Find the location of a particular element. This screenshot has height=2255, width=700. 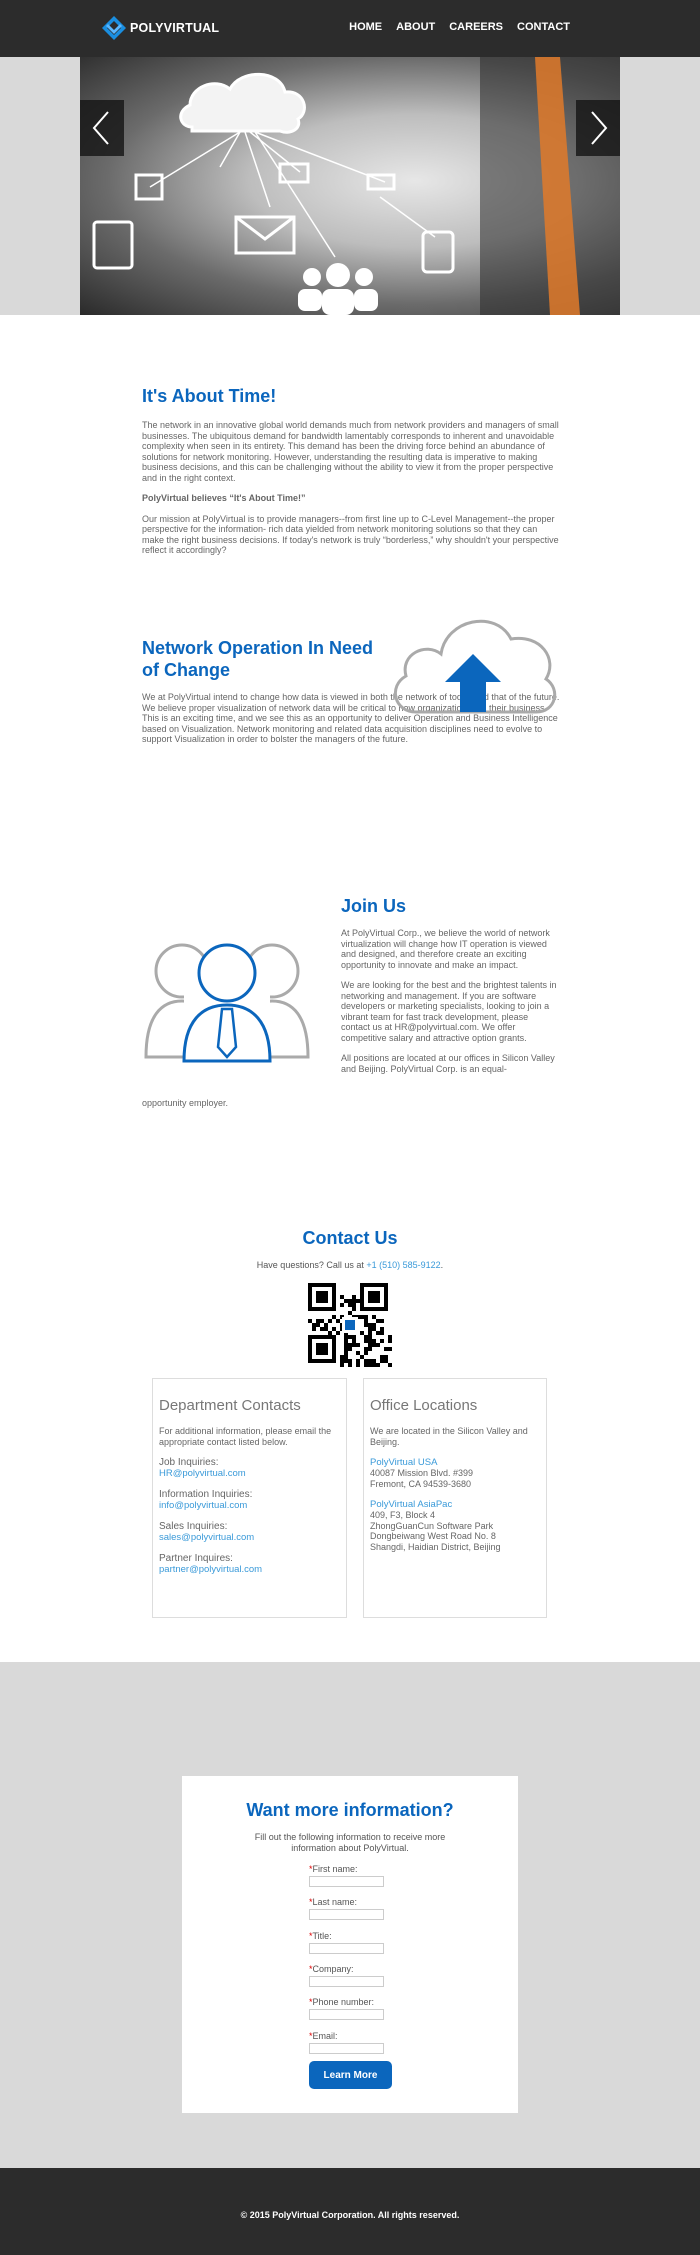

email-label: Email: is located at coordinates (325, 2036).